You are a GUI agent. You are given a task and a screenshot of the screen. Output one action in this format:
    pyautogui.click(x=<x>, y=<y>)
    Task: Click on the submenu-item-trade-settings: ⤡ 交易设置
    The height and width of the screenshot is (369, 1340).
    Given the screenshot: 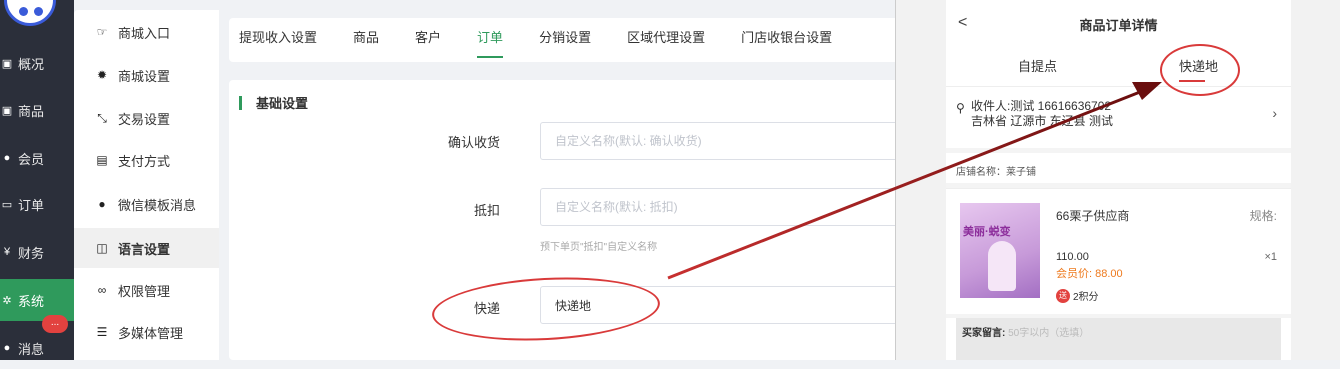 What is the action you would take?
    pyautogui.click(x=146, y=118)
    